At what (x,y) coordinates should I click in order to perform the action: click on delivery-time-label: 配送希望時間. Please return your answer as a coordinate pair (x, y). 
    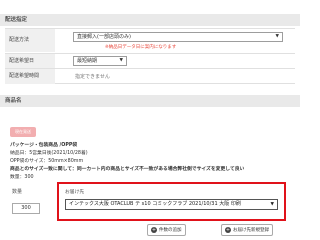
    Looking at the image, I should click on (30, 76).